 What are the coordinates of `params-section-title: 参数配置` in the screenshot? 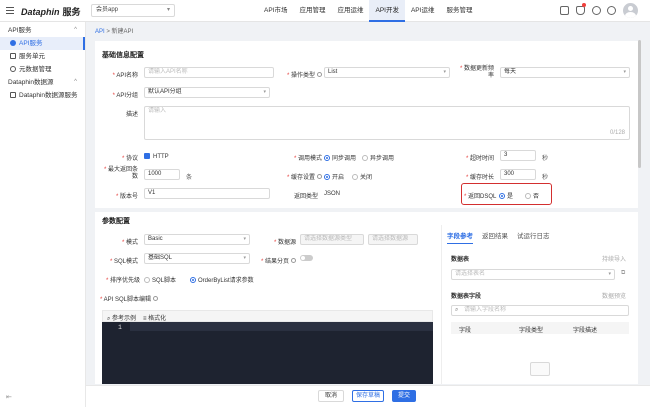 It's located at (116, 221).